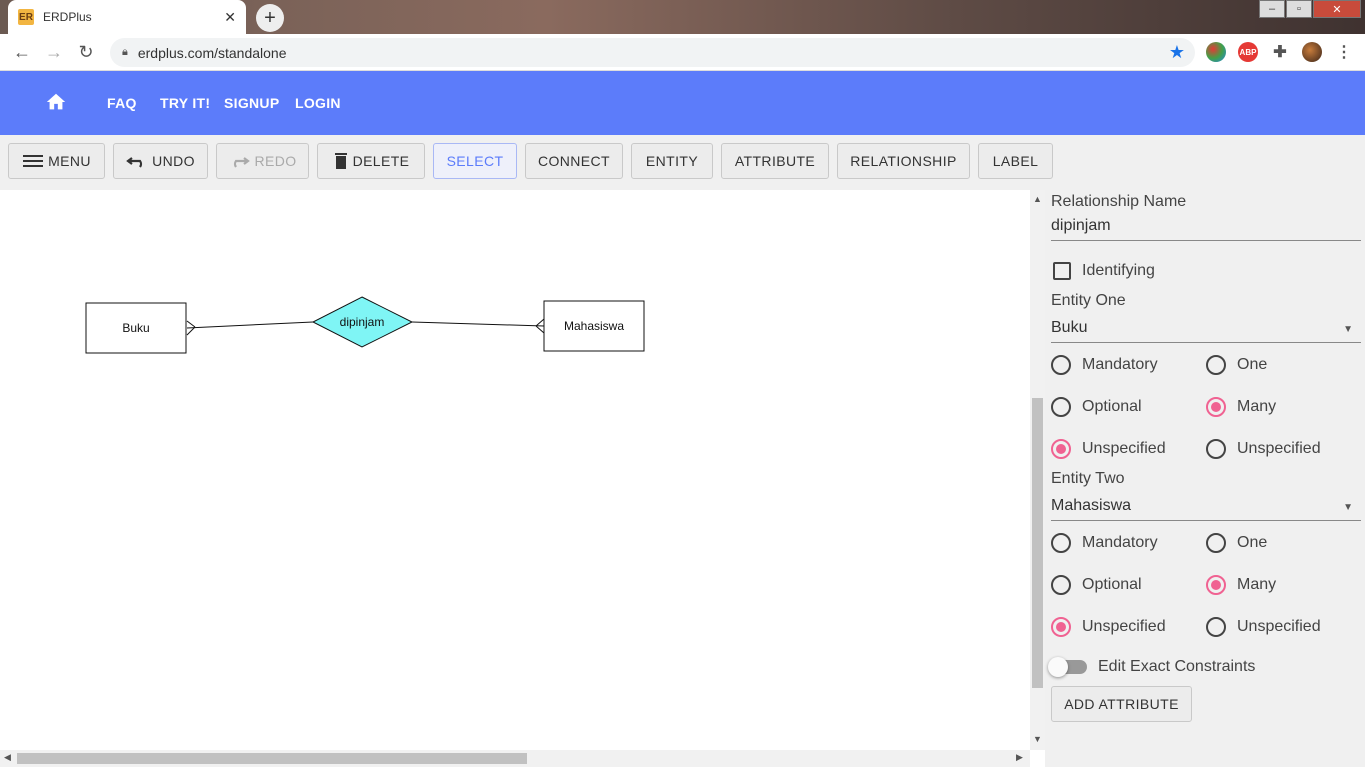  I want to click on scroll-right-arrow-icon: ▶, so click(1019, 757).